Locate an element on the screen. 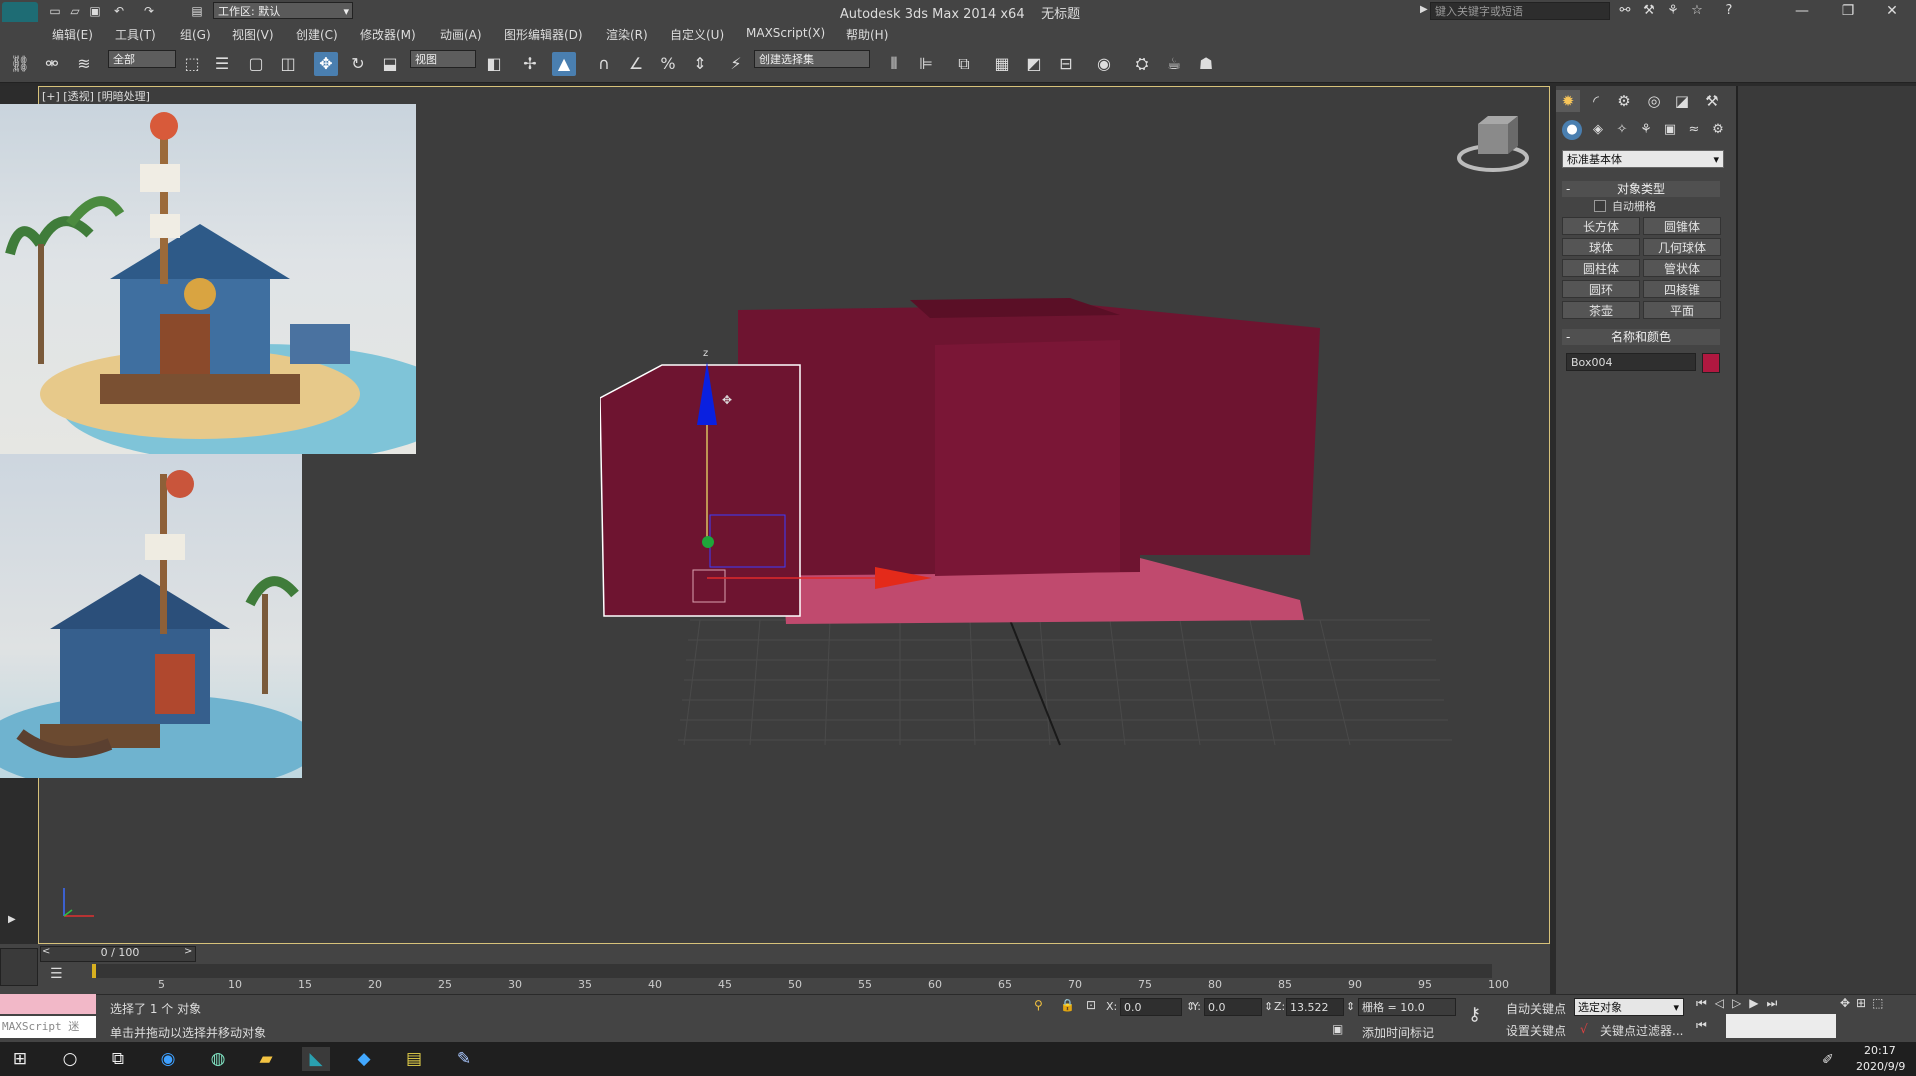  save-icon: ▣ is located at coordinates (95, 11).